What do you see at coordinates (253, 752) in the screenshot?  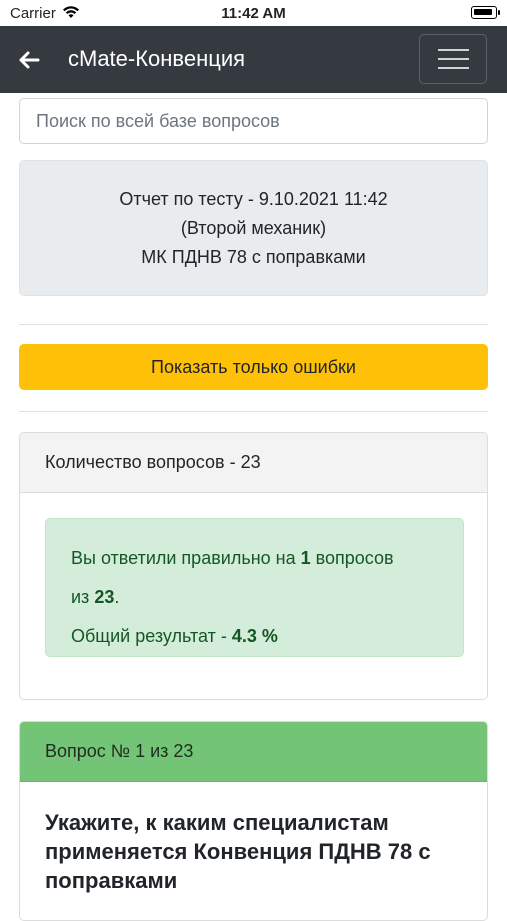 I see `question-number-header: Вопрос № 1 из 23` at bounding box center [253, 752].